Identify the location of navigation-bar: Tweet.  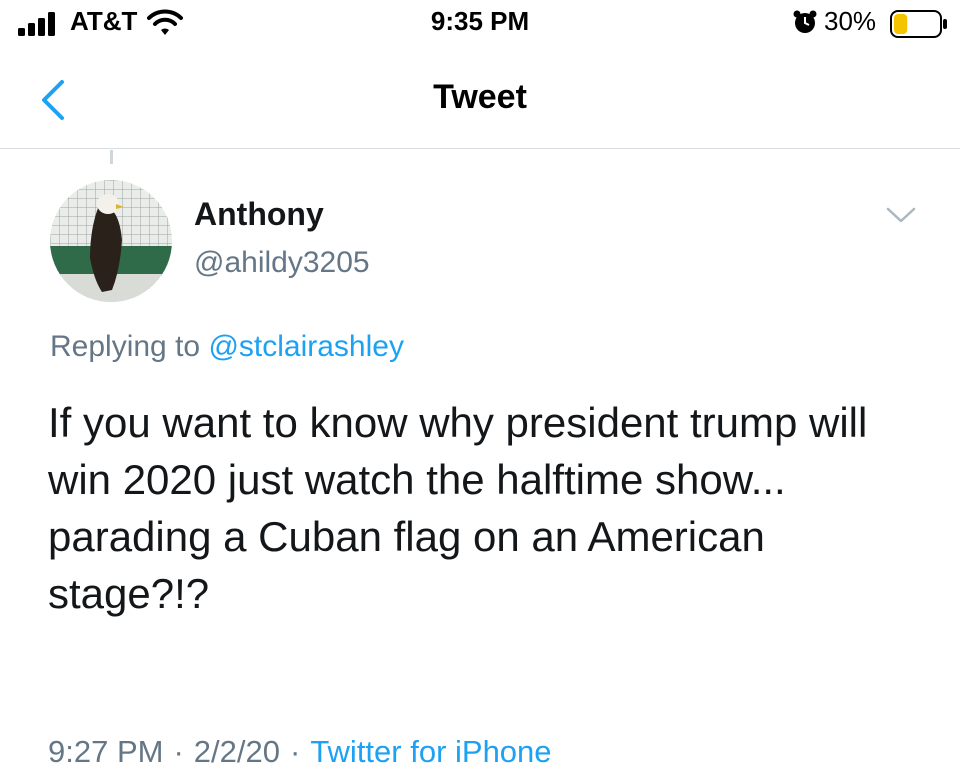
(480, 99).